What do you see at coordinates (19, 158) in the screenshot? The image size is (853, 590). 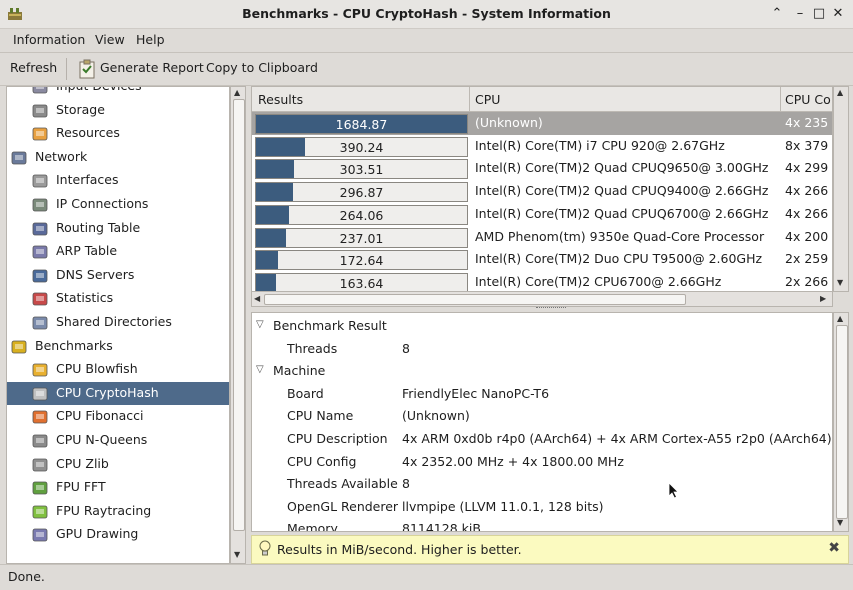 I see `network-icon` at bounding box center [19, 158].